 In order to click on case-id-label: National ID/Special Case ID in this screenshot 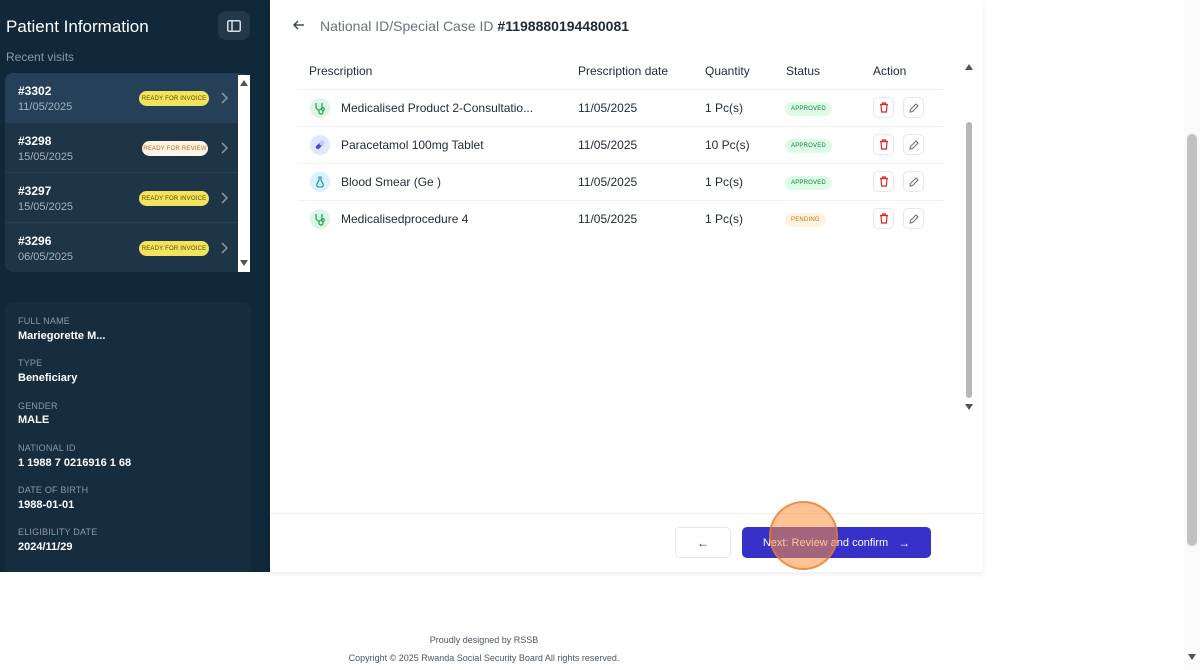, I will do `click(407, 26)`.